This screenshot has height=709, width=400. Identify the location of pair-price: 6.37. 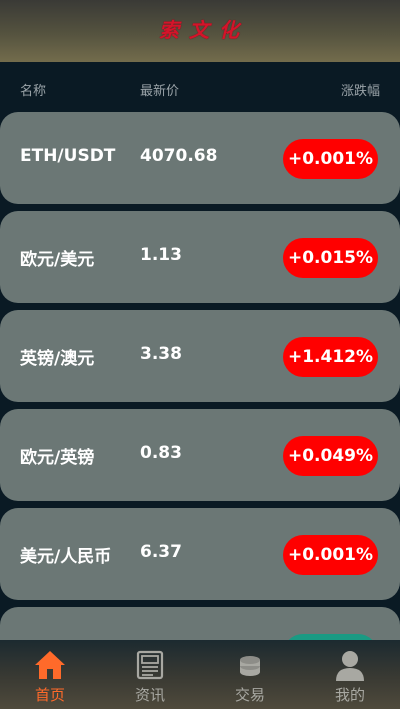
(161, 552).